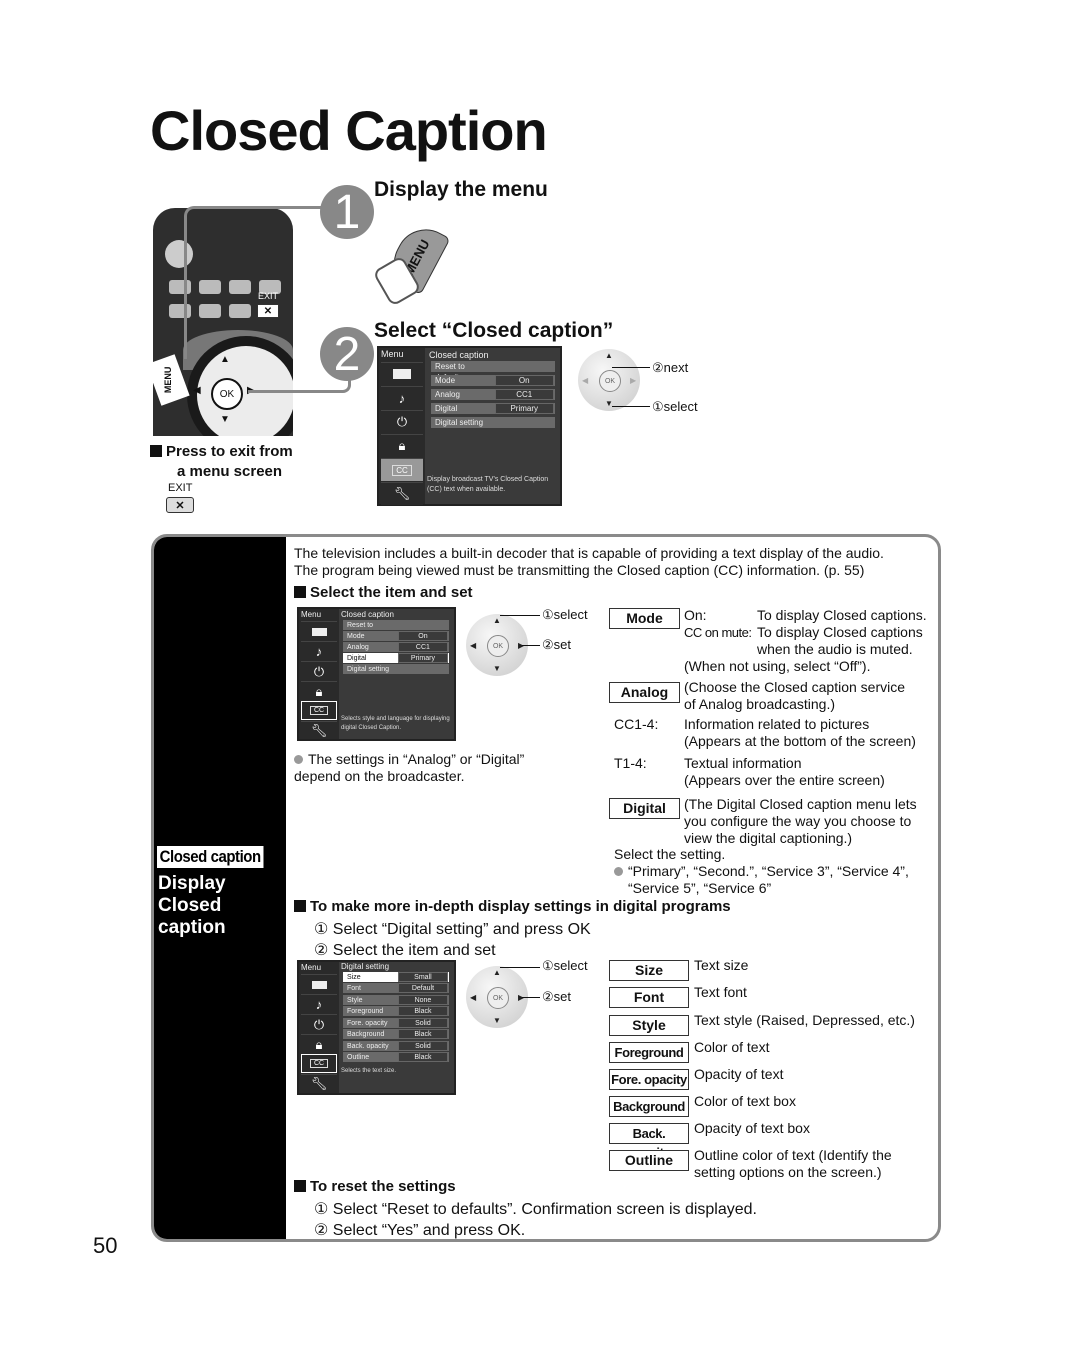  Describe the element at coordinates (180, 505) in the screenshot. I see `exit-key-icon: ✕` at that location.